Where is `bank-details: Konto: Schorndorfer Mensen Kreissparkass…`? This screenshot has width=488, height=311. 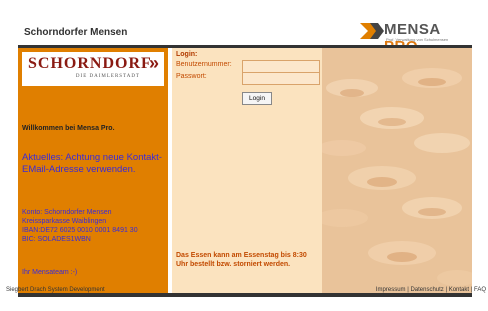 bank-details: Konto: Schorndorfer Mensen Kreissparkass… is located at coordinates (94, 226).